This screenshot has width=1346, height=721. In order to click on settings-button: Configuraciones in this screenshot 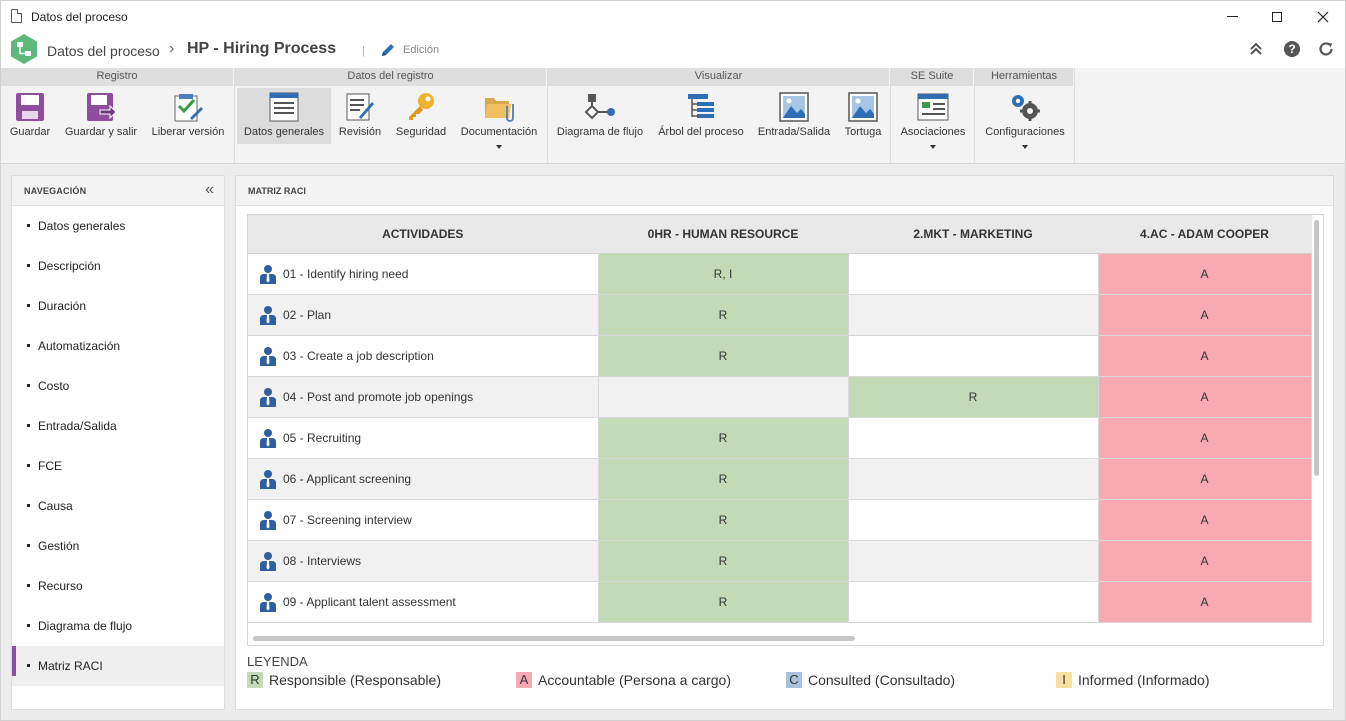, I will do `click(1025, 118)`.